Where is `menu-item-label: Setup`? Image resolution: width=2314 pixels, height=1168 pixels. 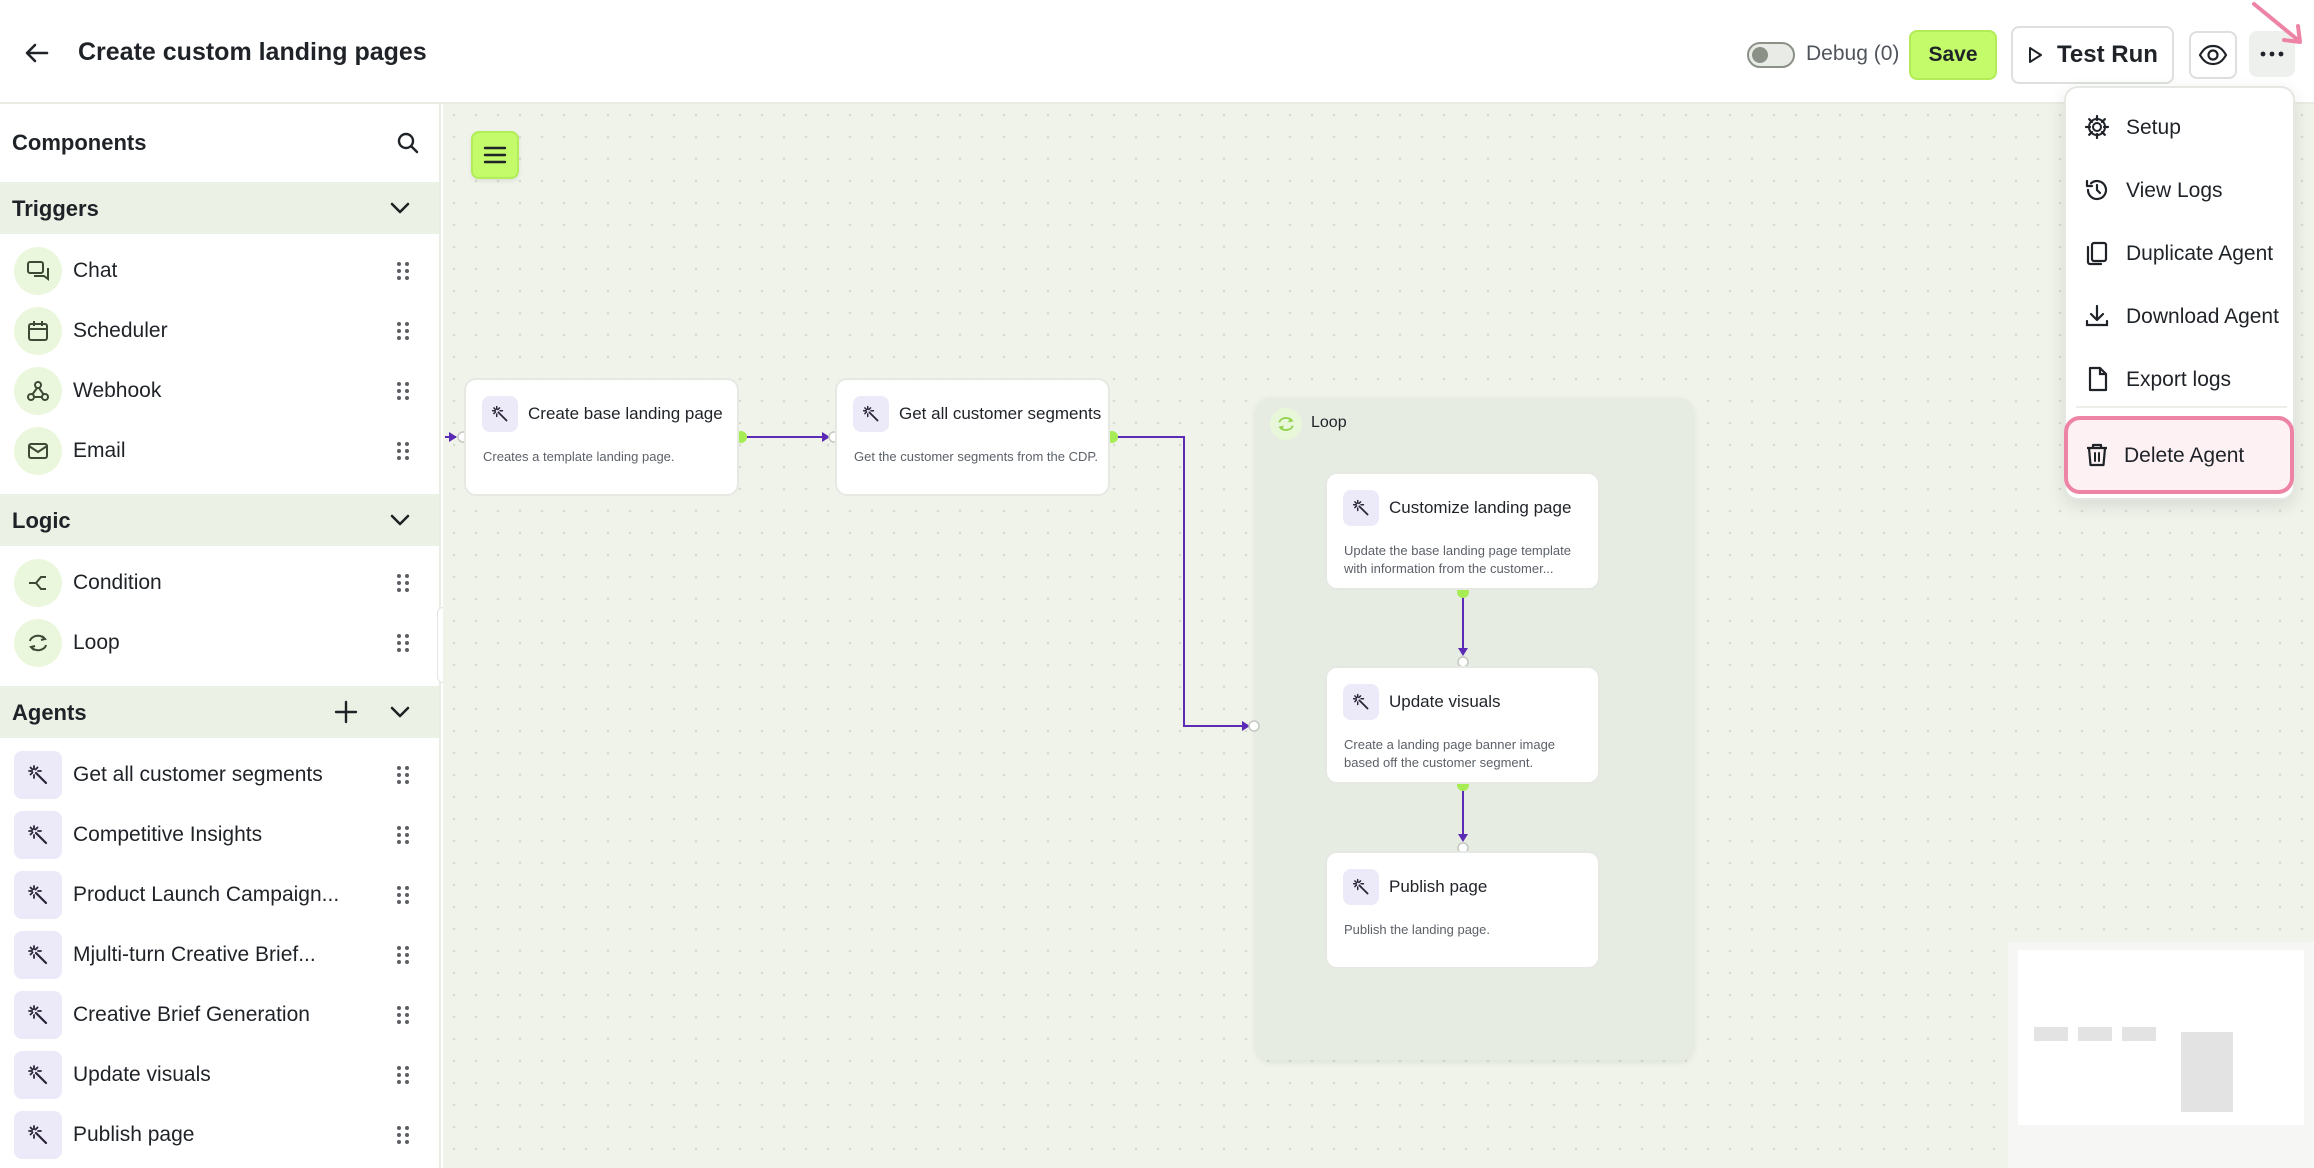
menu-item-label: Setup is located at coordinates (2153, 127).